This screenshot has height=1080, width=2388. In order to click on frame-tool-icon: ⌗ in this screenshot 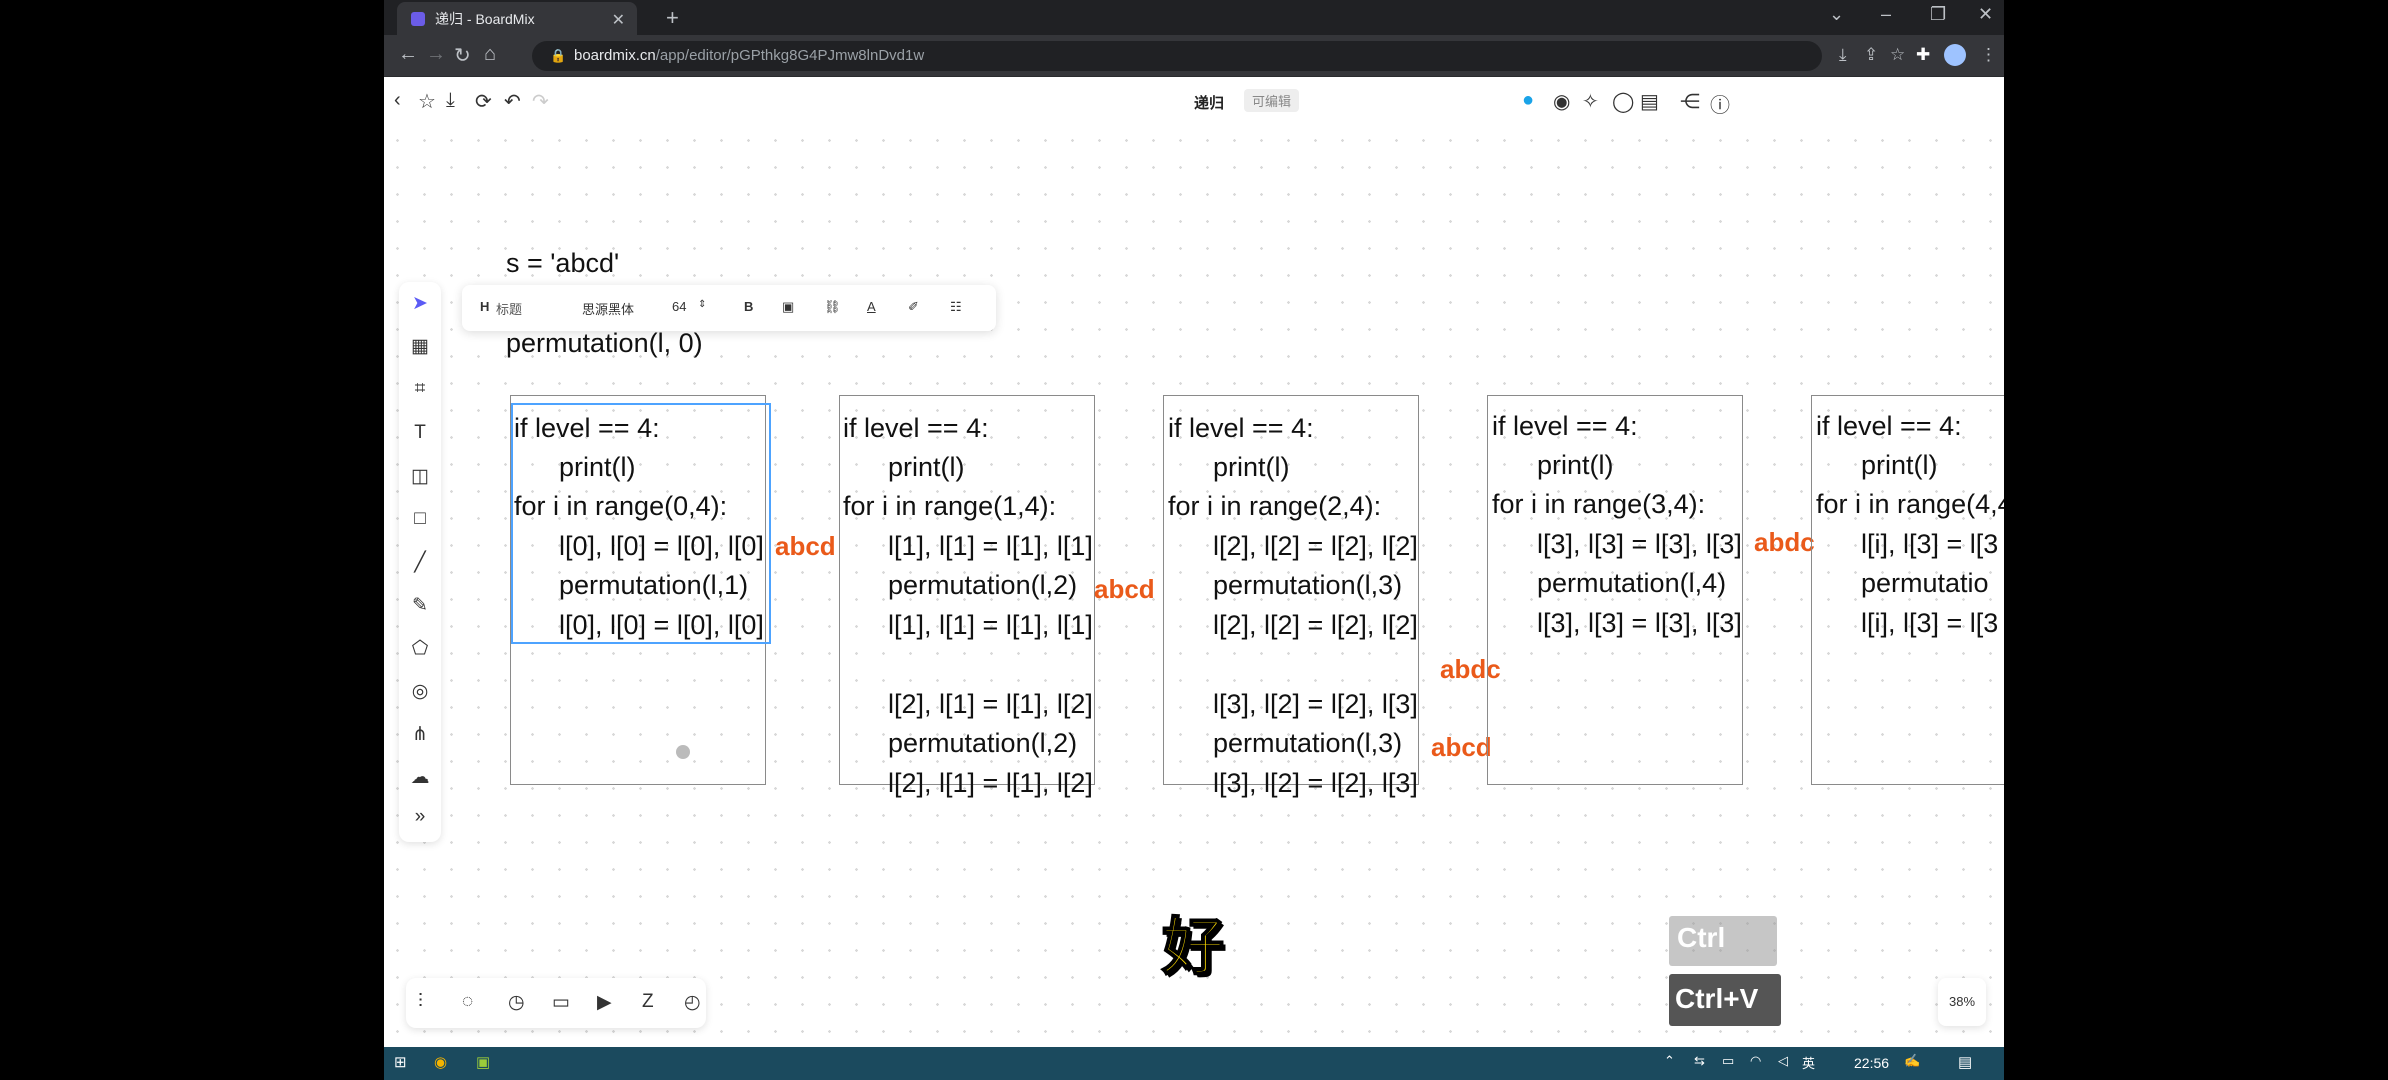, I will do `click(420, 389)`.